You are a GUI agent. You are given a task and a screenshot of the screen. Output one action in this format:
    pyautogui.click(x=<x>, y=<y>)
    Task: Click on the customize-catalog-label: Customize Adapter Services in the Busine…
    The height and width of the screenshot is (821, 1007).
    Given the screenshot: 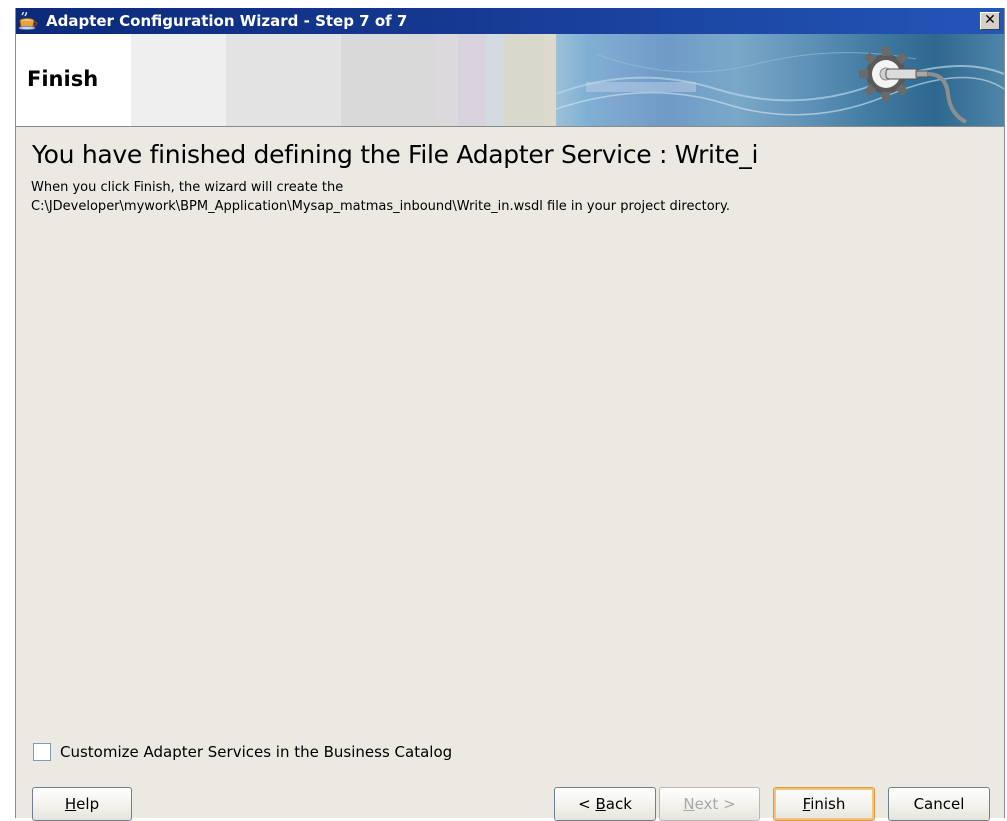 What is the action you would take?
    pyautogui.click(x=256, y=752)
    